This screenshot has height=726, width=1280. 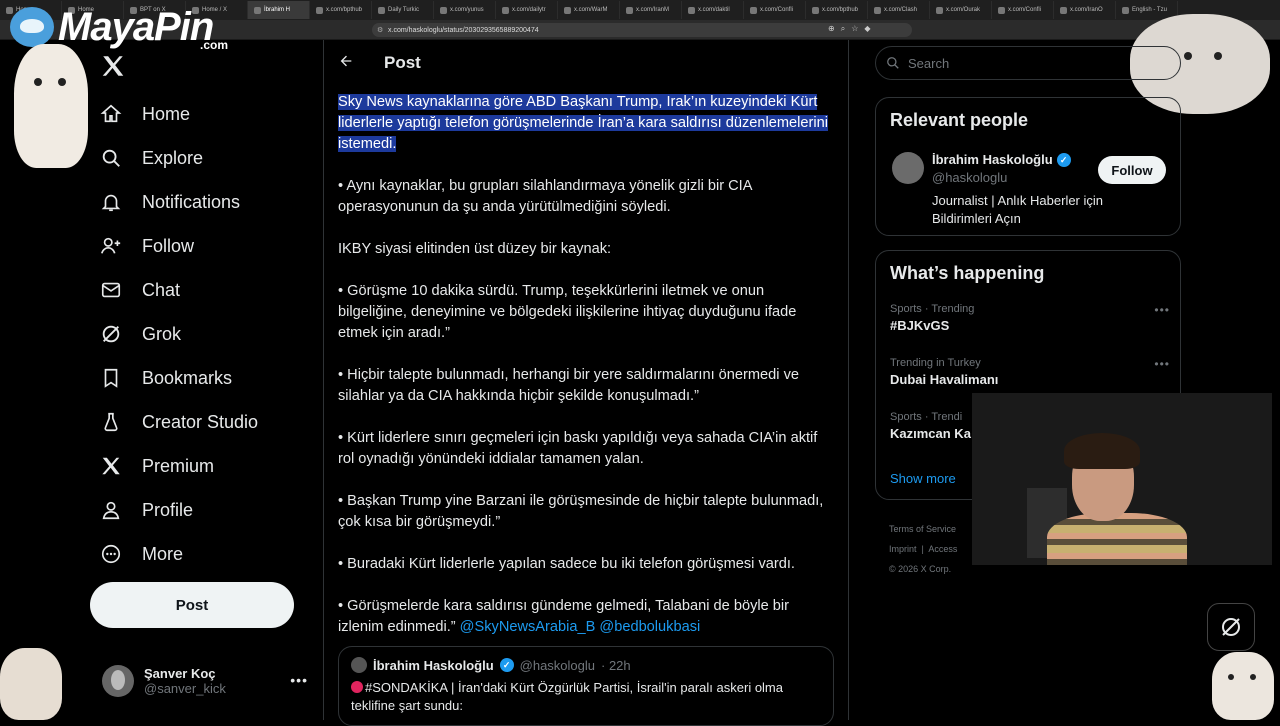 What do you see at coordinates (1085, 10) in the screenshot?
I see `browser-tab: x.com/IranO` at bounding box center [1085, 10].